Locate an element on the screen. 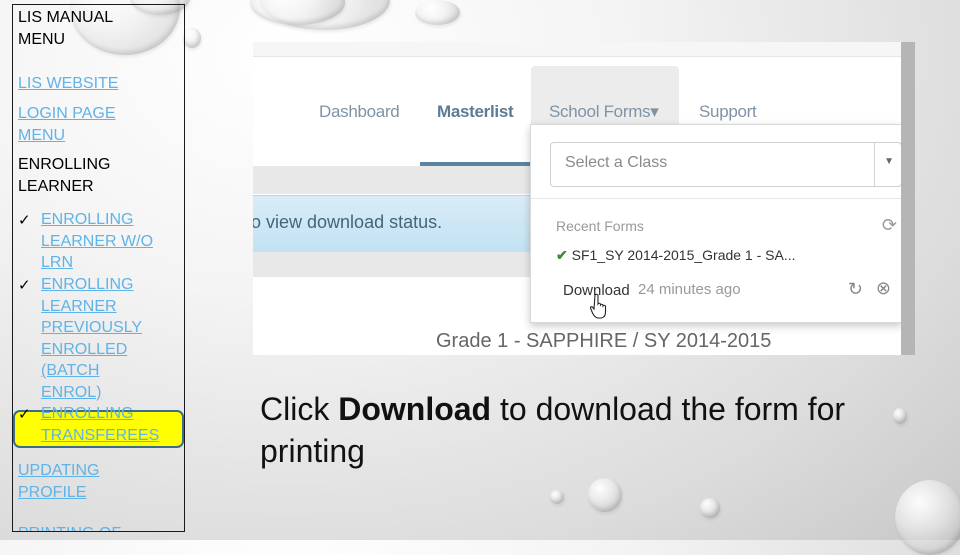 This screenshot has height=555, width=960. lis-website-link: LIS WEBSITE is located at coordinates (68, 84).